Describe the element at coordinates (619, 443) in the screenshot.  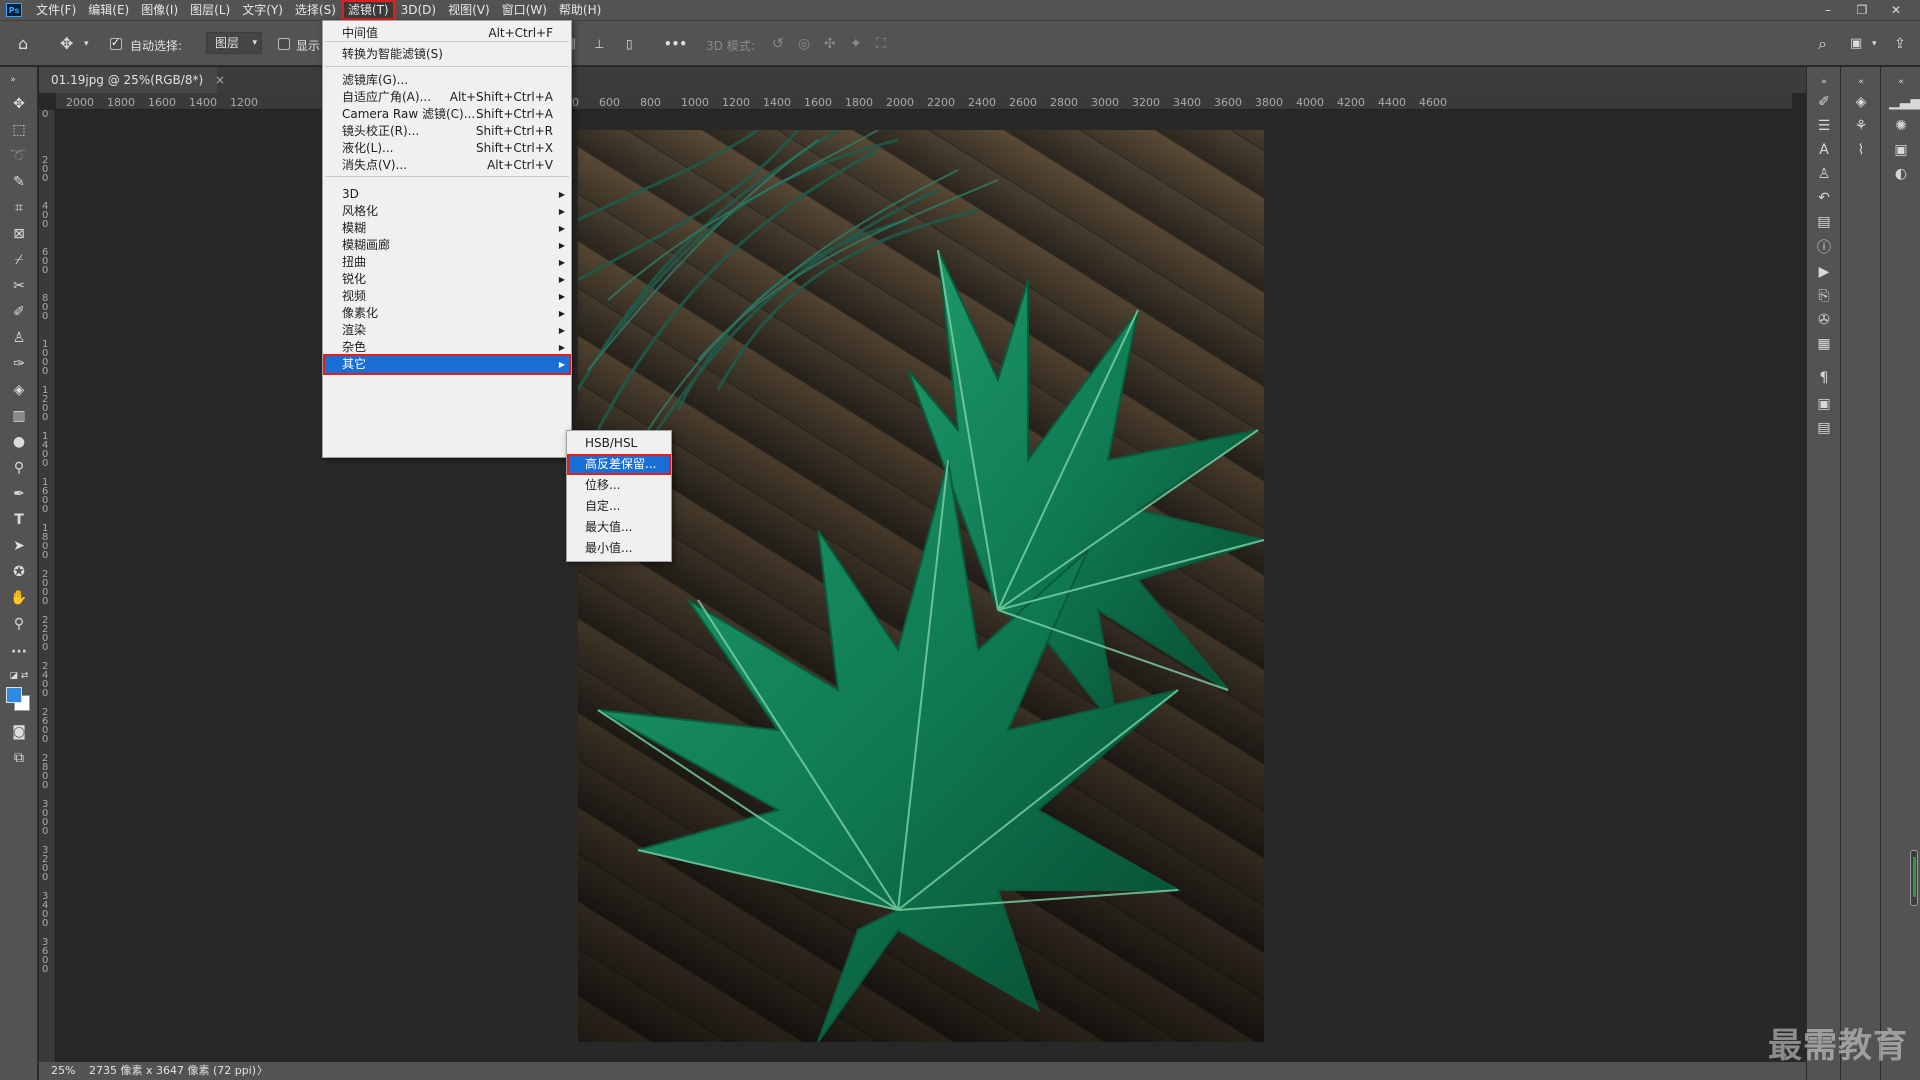
I see `other-submenu-item: HSB/HSL` at that location.